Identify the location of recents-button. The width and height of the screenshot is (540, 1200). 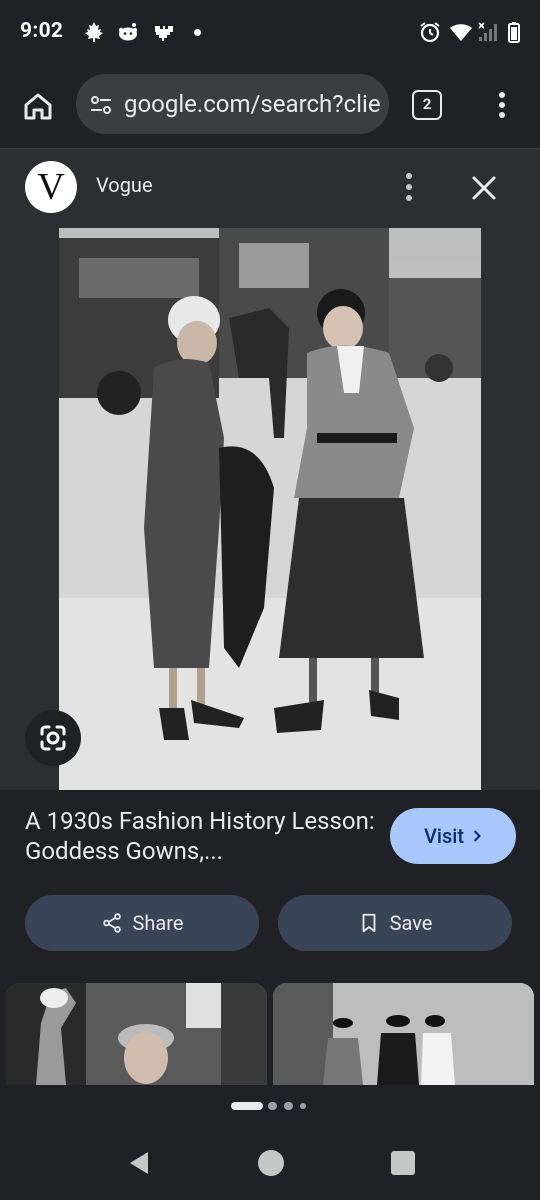
(403, 1163).